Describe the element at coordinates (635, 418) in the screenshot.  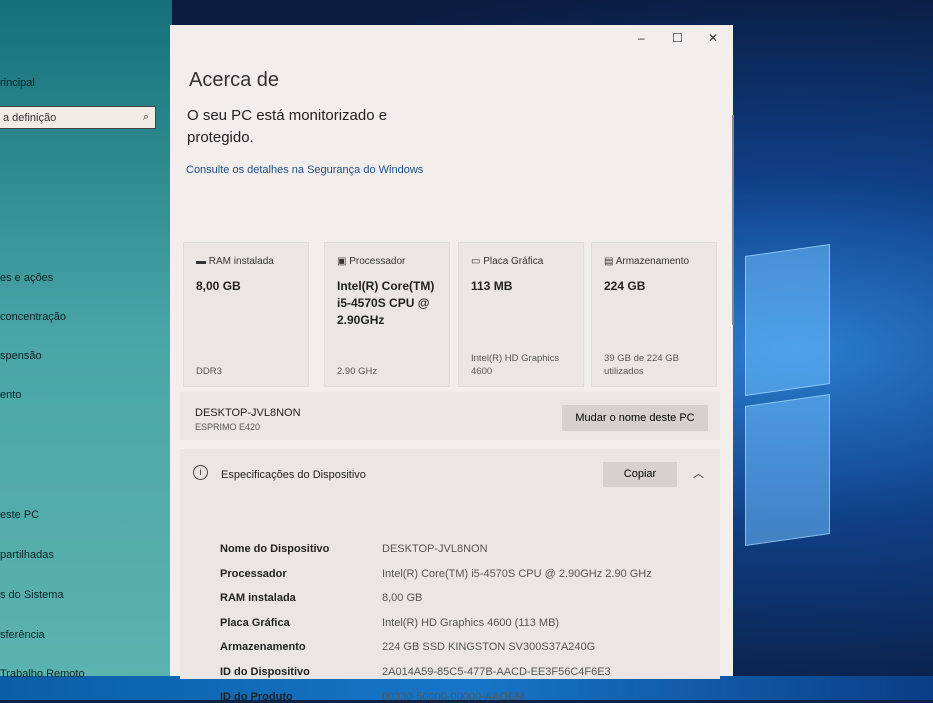
I see `rename-pc-button: Mudar o nome deste PC` at that location.